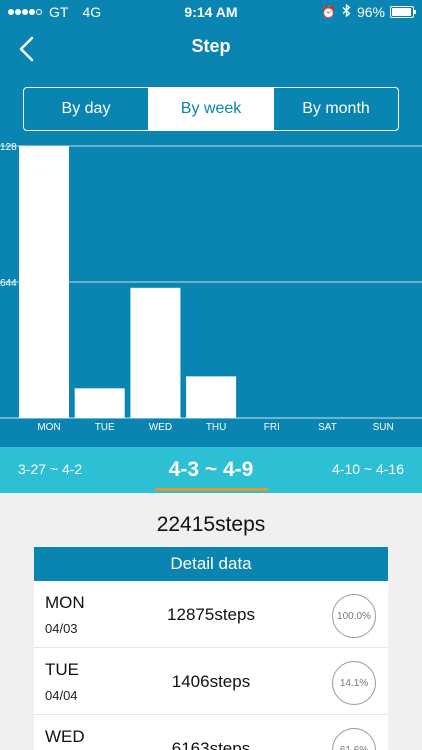 The width and height of the screenshot is (422, 750). What do you see at coordinates (211, 470) in the screenshot?
I see `week-range-bar: 3-27 ~ 4-2 4-3 ~ 4-9 4-10 ~ 4-16` at bounding box center [211, 470].